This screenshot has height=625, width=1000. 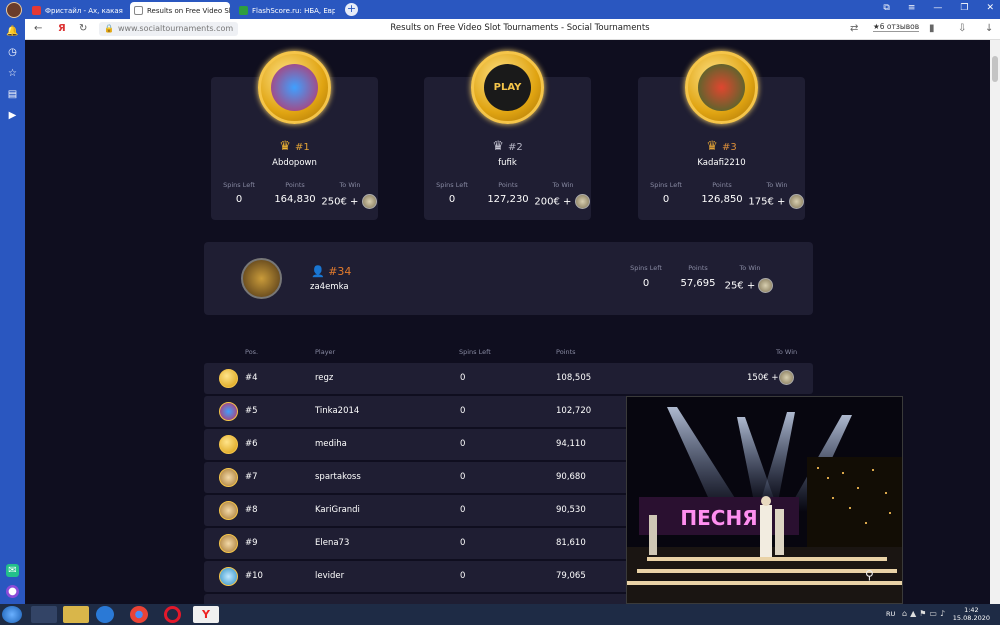 What do you see at coordinates (169, 29) in the screenshot?
I see `url-field: 🔒 www.socialtournaments.com` at bounding box center [169, 29].